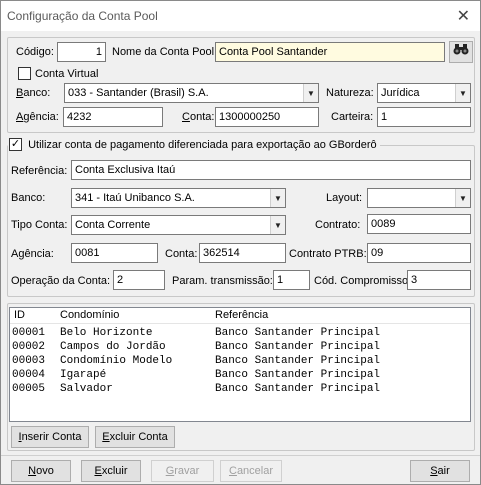 The image size is (481, 485). I want to click on conta-label: Conta:, so click(198, 117).